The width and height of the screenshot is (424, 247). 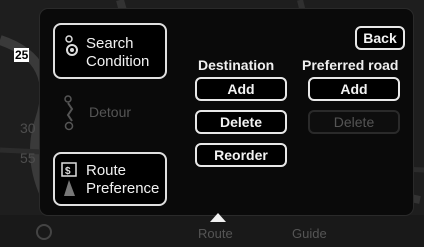 I want to click on panel-pointer, so click(x=218, y=217).